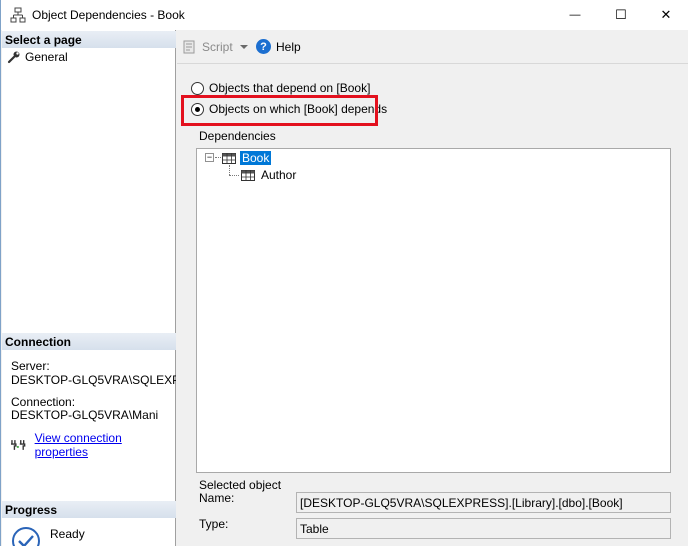 This screenshot has width=688, height=546. What do you see at coordinates (197, 88) in the screenshot?
I see `radio-depend-on-book-control` at bounding box center [197, 88].